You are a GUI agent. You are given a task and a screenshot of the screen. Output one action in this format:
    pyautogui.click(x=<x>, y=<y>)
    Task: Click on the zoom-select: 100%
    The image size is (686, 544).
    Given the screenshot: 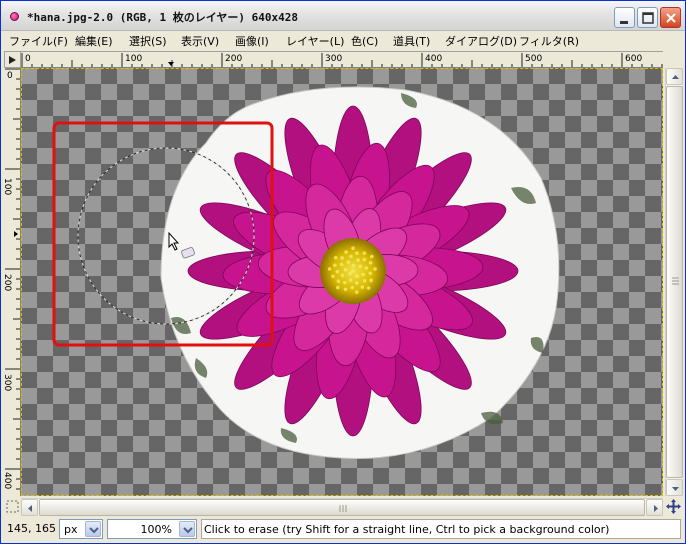 What is the action you would take?
    pyautogui.click(x=152, y=529)
    